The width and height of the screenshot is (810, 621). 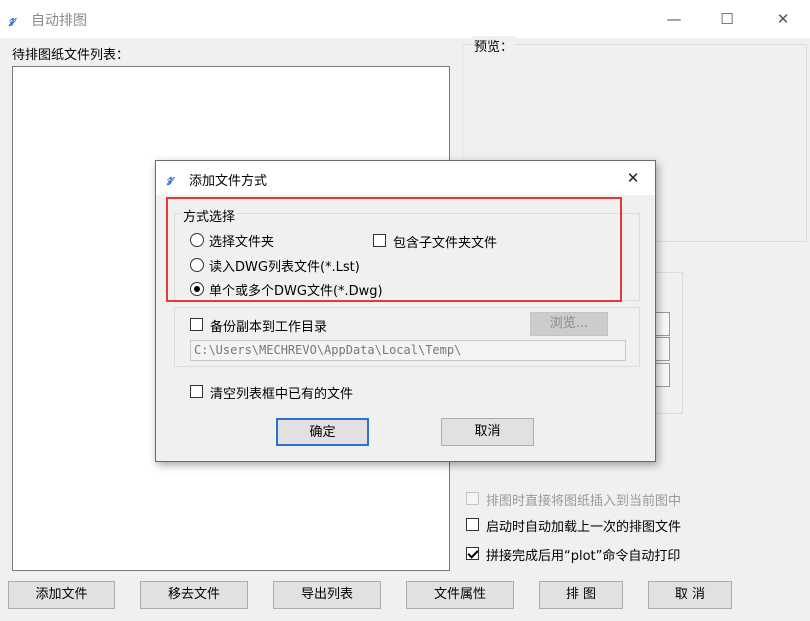 What do you see at coordinates (472, 553) in the screenshot?
I see `checkbox-checked` at bounding box center [472, 553].